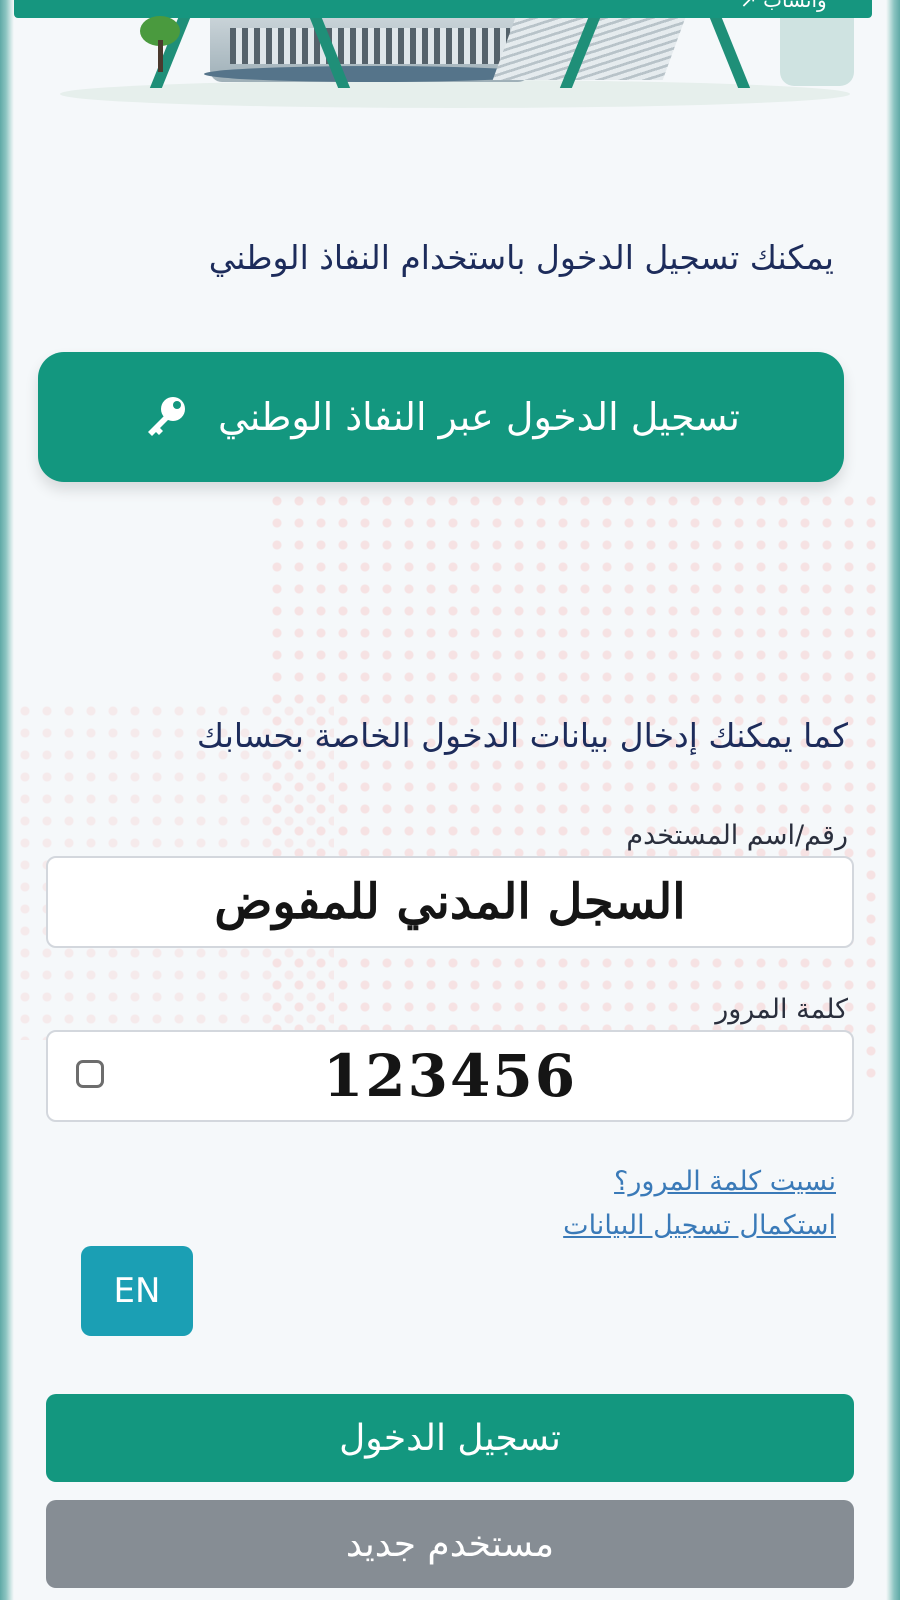 Image resolution: width=900 pixels, height=1600 pixels. Describe the element at coordinates (783, 6) in the screenshot. I see `top-bar-text: واتساب ↗` at that location.